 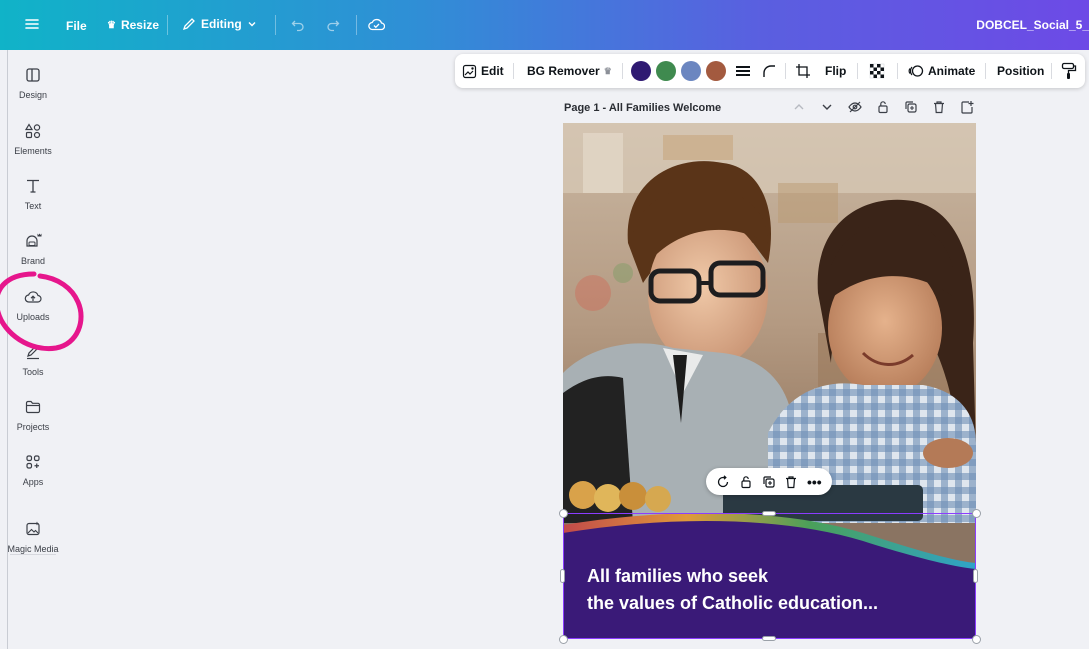 I want to click on line-weight-icon, so click(x=743, y=71).